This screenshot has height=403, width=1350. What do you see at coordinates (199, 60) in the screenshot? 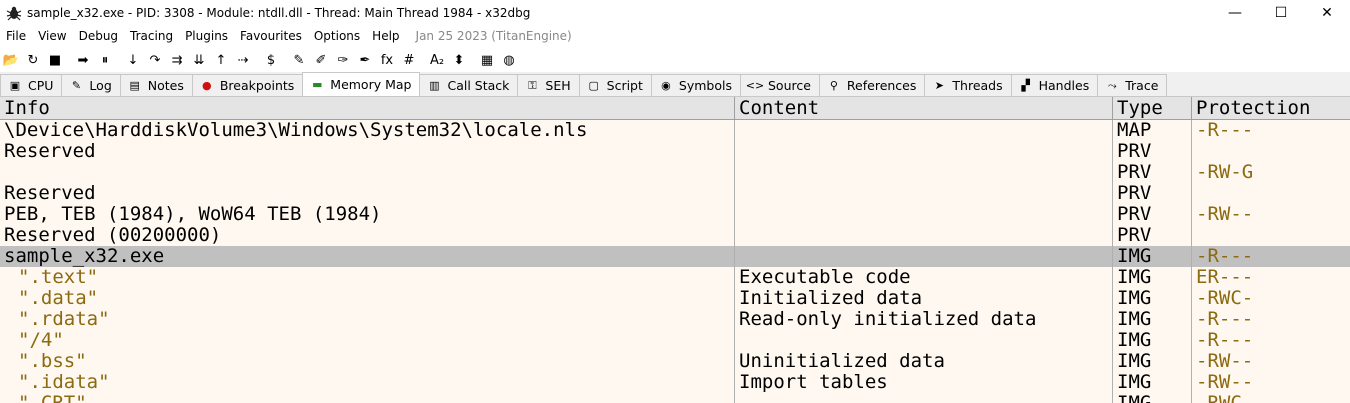
I see `trace-over-icon: ⇊` at bounding box center [199, 60].